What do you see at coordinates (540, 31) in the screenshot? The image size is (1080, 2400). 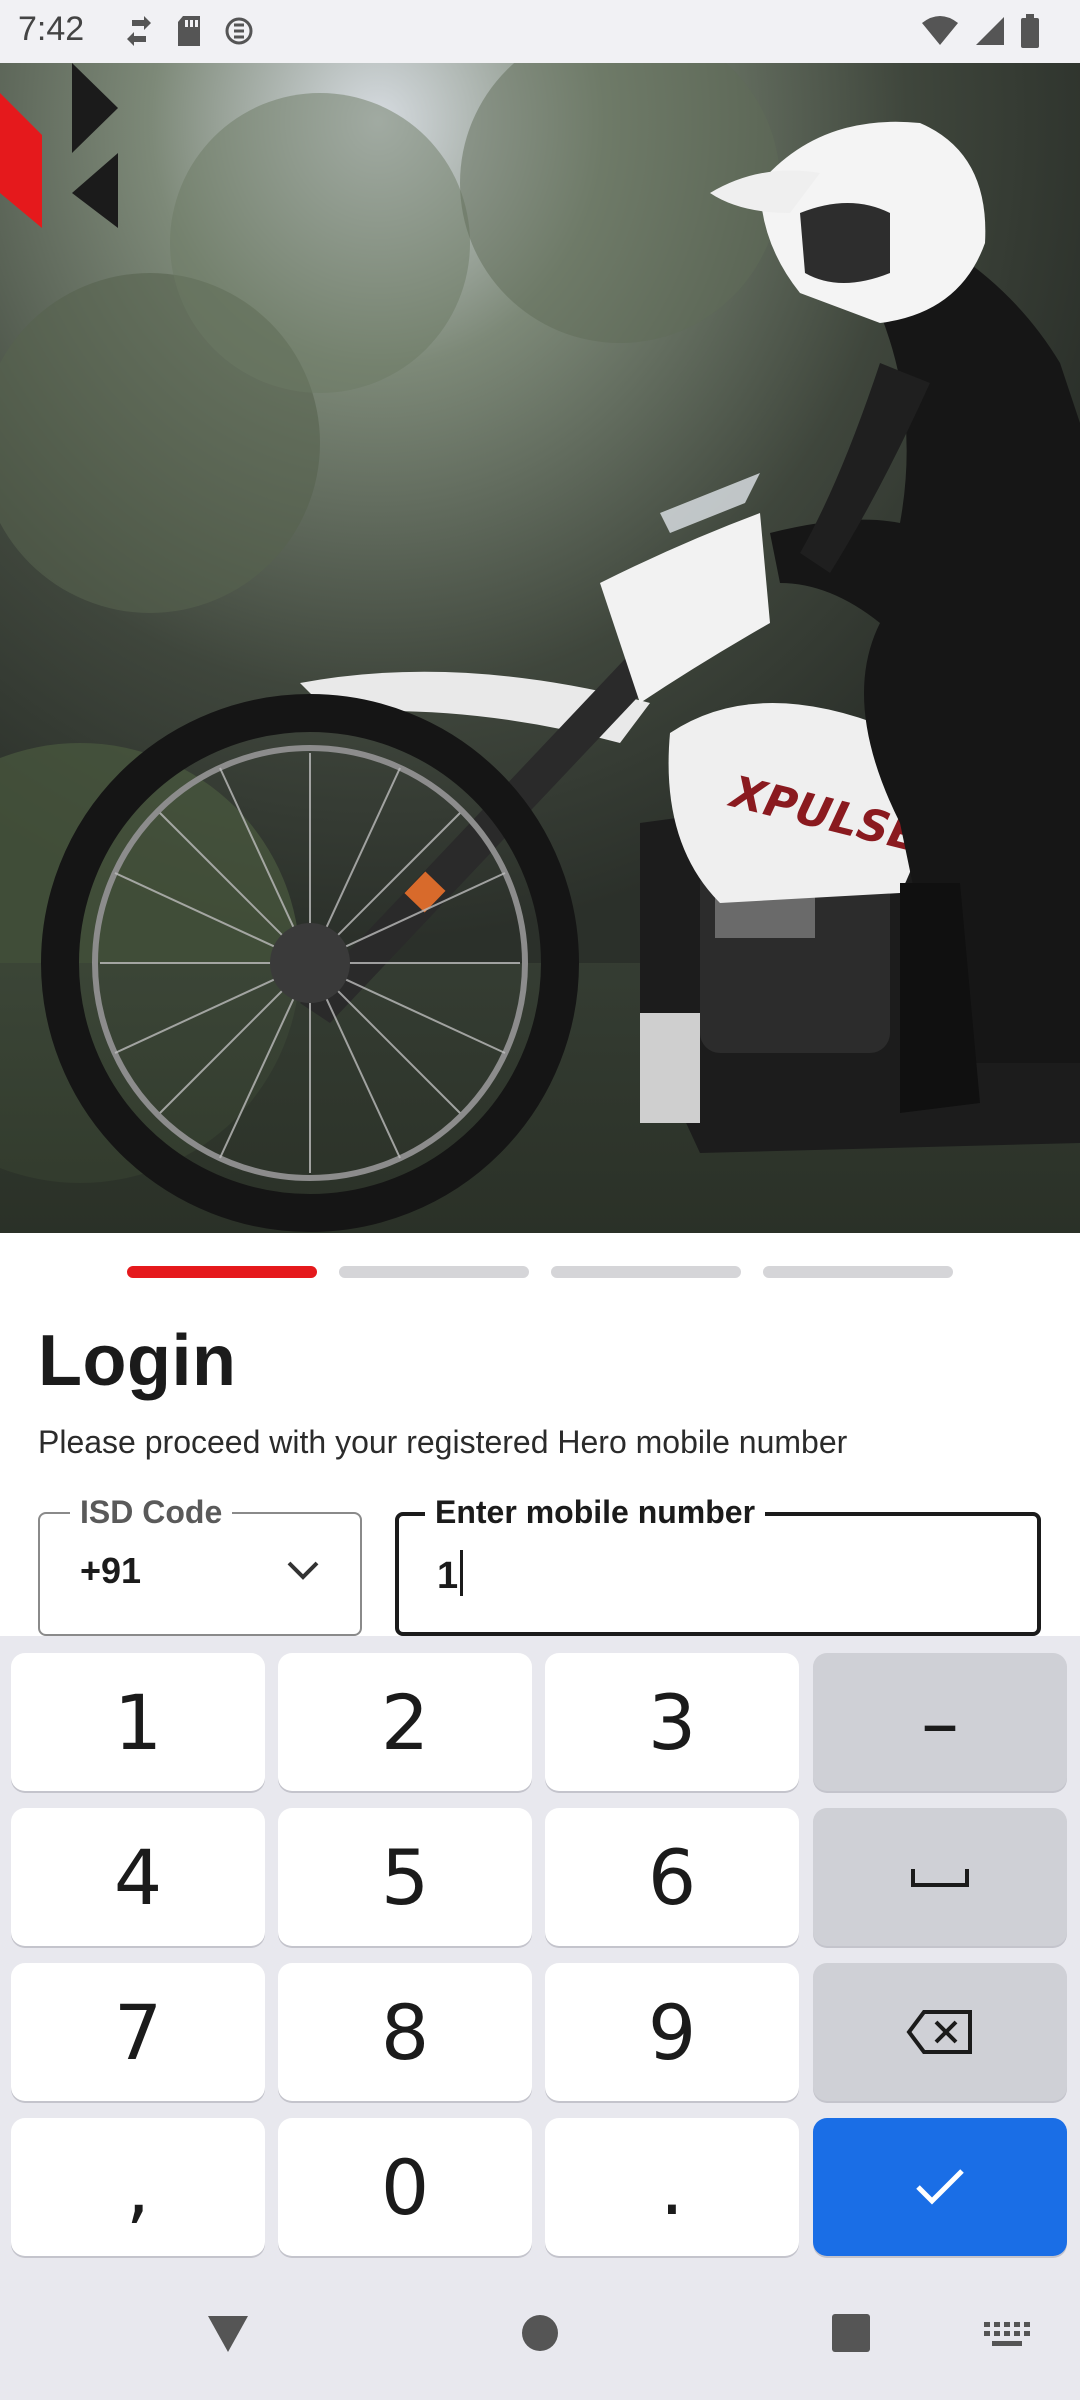 I see `status-bar: 7:42` at bounding box center [540, 31].